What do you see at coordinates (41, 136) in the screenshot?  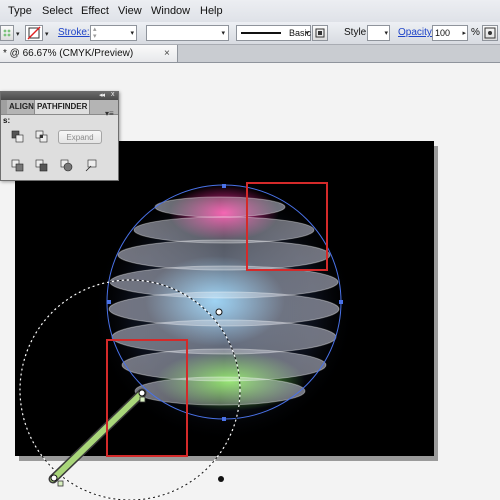 I see `intersect-icon` at bounding box center [41, 136].